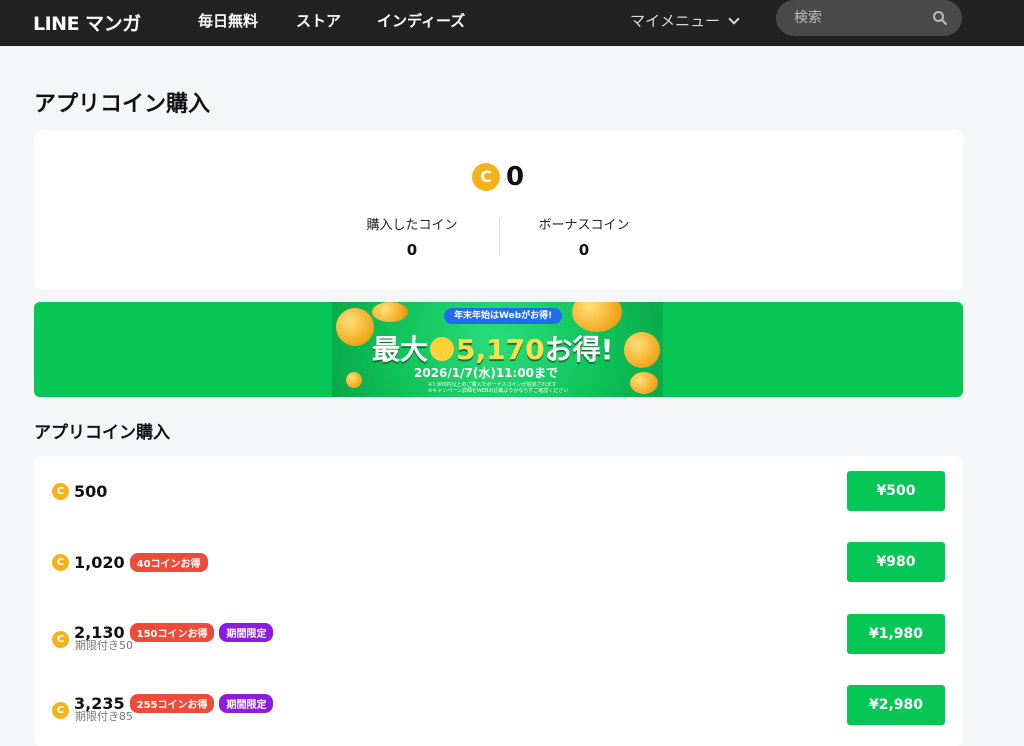 The width and height of the screenshot is (1024, 746). Describe the element at coordinates (515, 177) in the screenshot. I see `total-coin-value: 0` at that location.